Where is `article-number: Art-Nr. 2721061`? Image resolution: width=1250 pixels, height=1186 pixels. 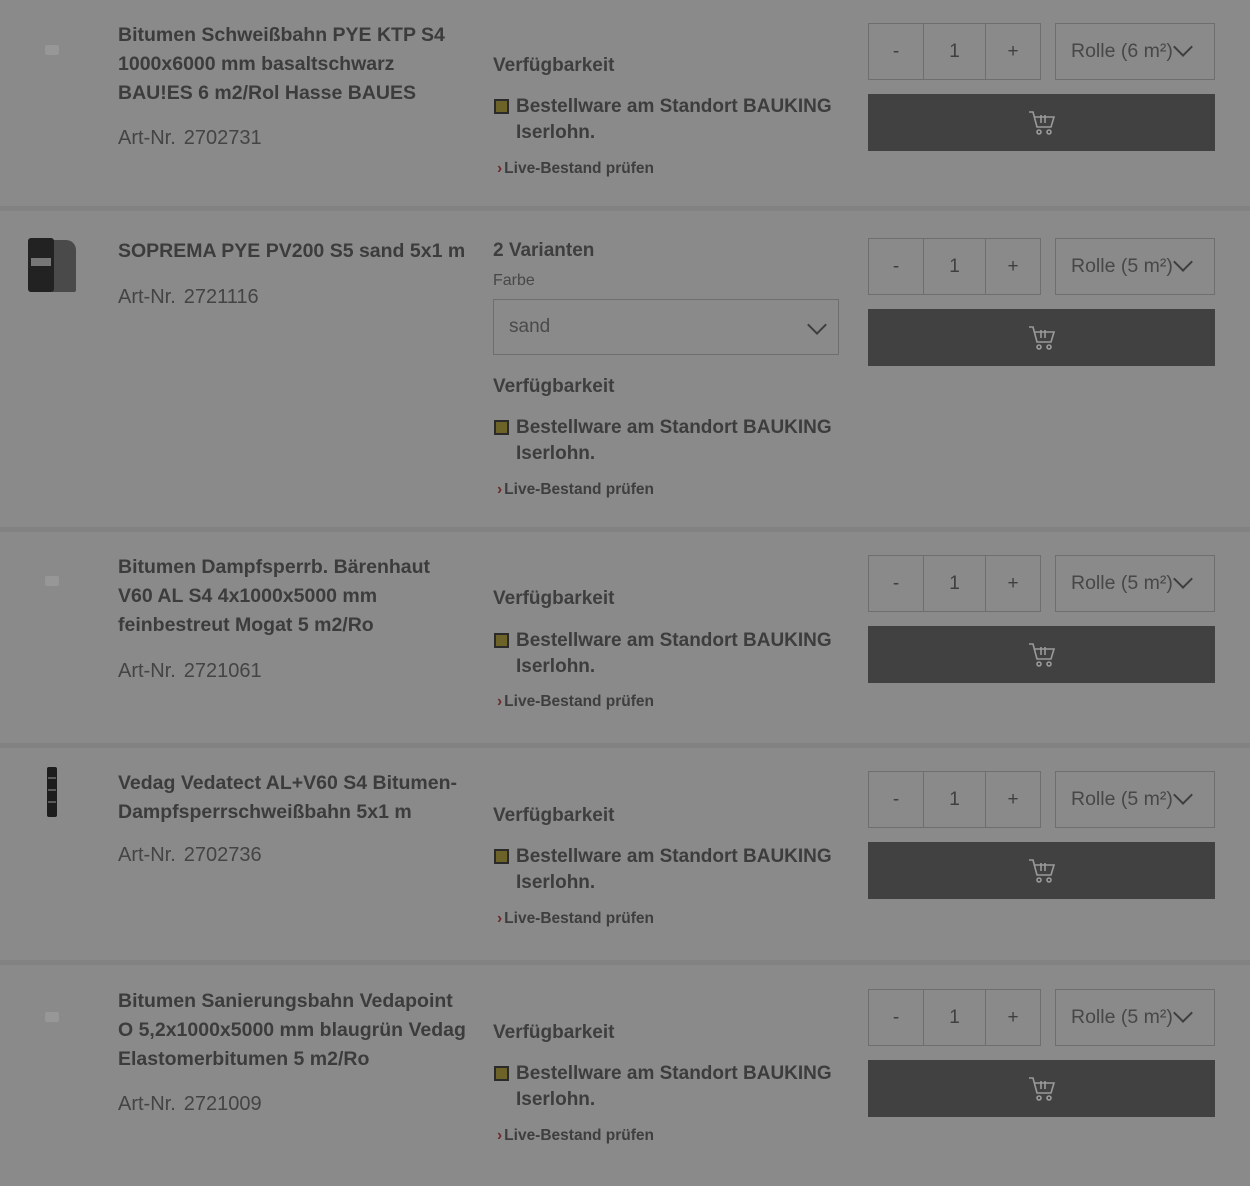 article-number: Art-Nr. 2721061 is located at coordinates (190, 671).